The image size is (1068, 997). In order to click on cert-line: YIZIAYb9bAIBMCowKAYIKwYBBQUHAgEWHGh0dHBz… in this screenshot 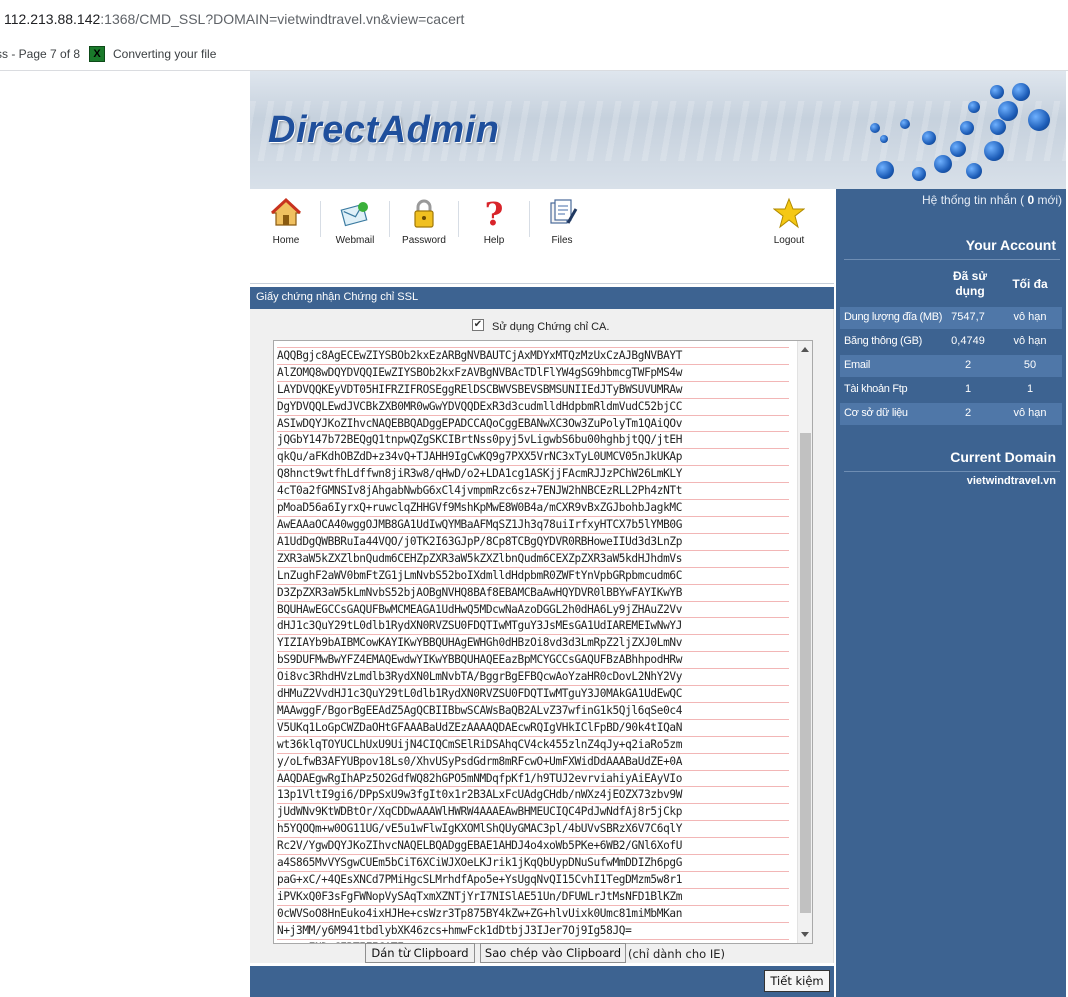, I will do `click(533, 644)`.